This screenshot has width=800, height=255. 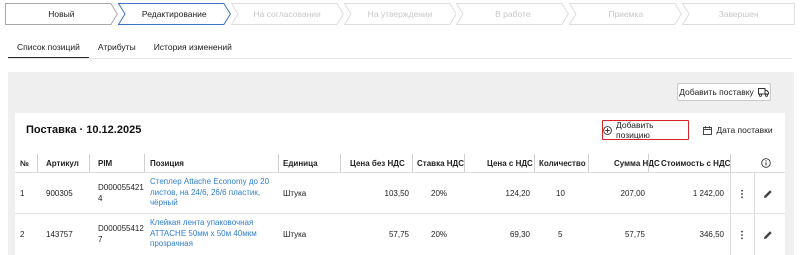 I want to click on row2-pim: D000055412 7, so click(x=121, y=234).